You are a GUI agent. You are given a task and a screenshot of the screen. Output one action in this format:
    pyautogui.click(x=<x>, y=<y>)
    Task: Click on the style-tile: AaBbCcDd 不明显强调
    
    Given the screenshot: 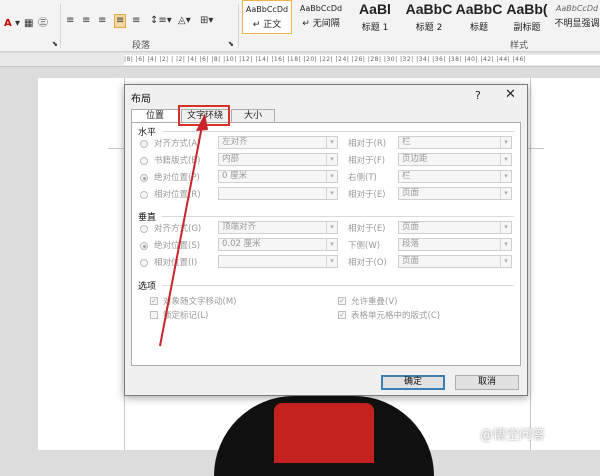 What is the action you would take?
    pyautogui.click(x=577, y=17)
    